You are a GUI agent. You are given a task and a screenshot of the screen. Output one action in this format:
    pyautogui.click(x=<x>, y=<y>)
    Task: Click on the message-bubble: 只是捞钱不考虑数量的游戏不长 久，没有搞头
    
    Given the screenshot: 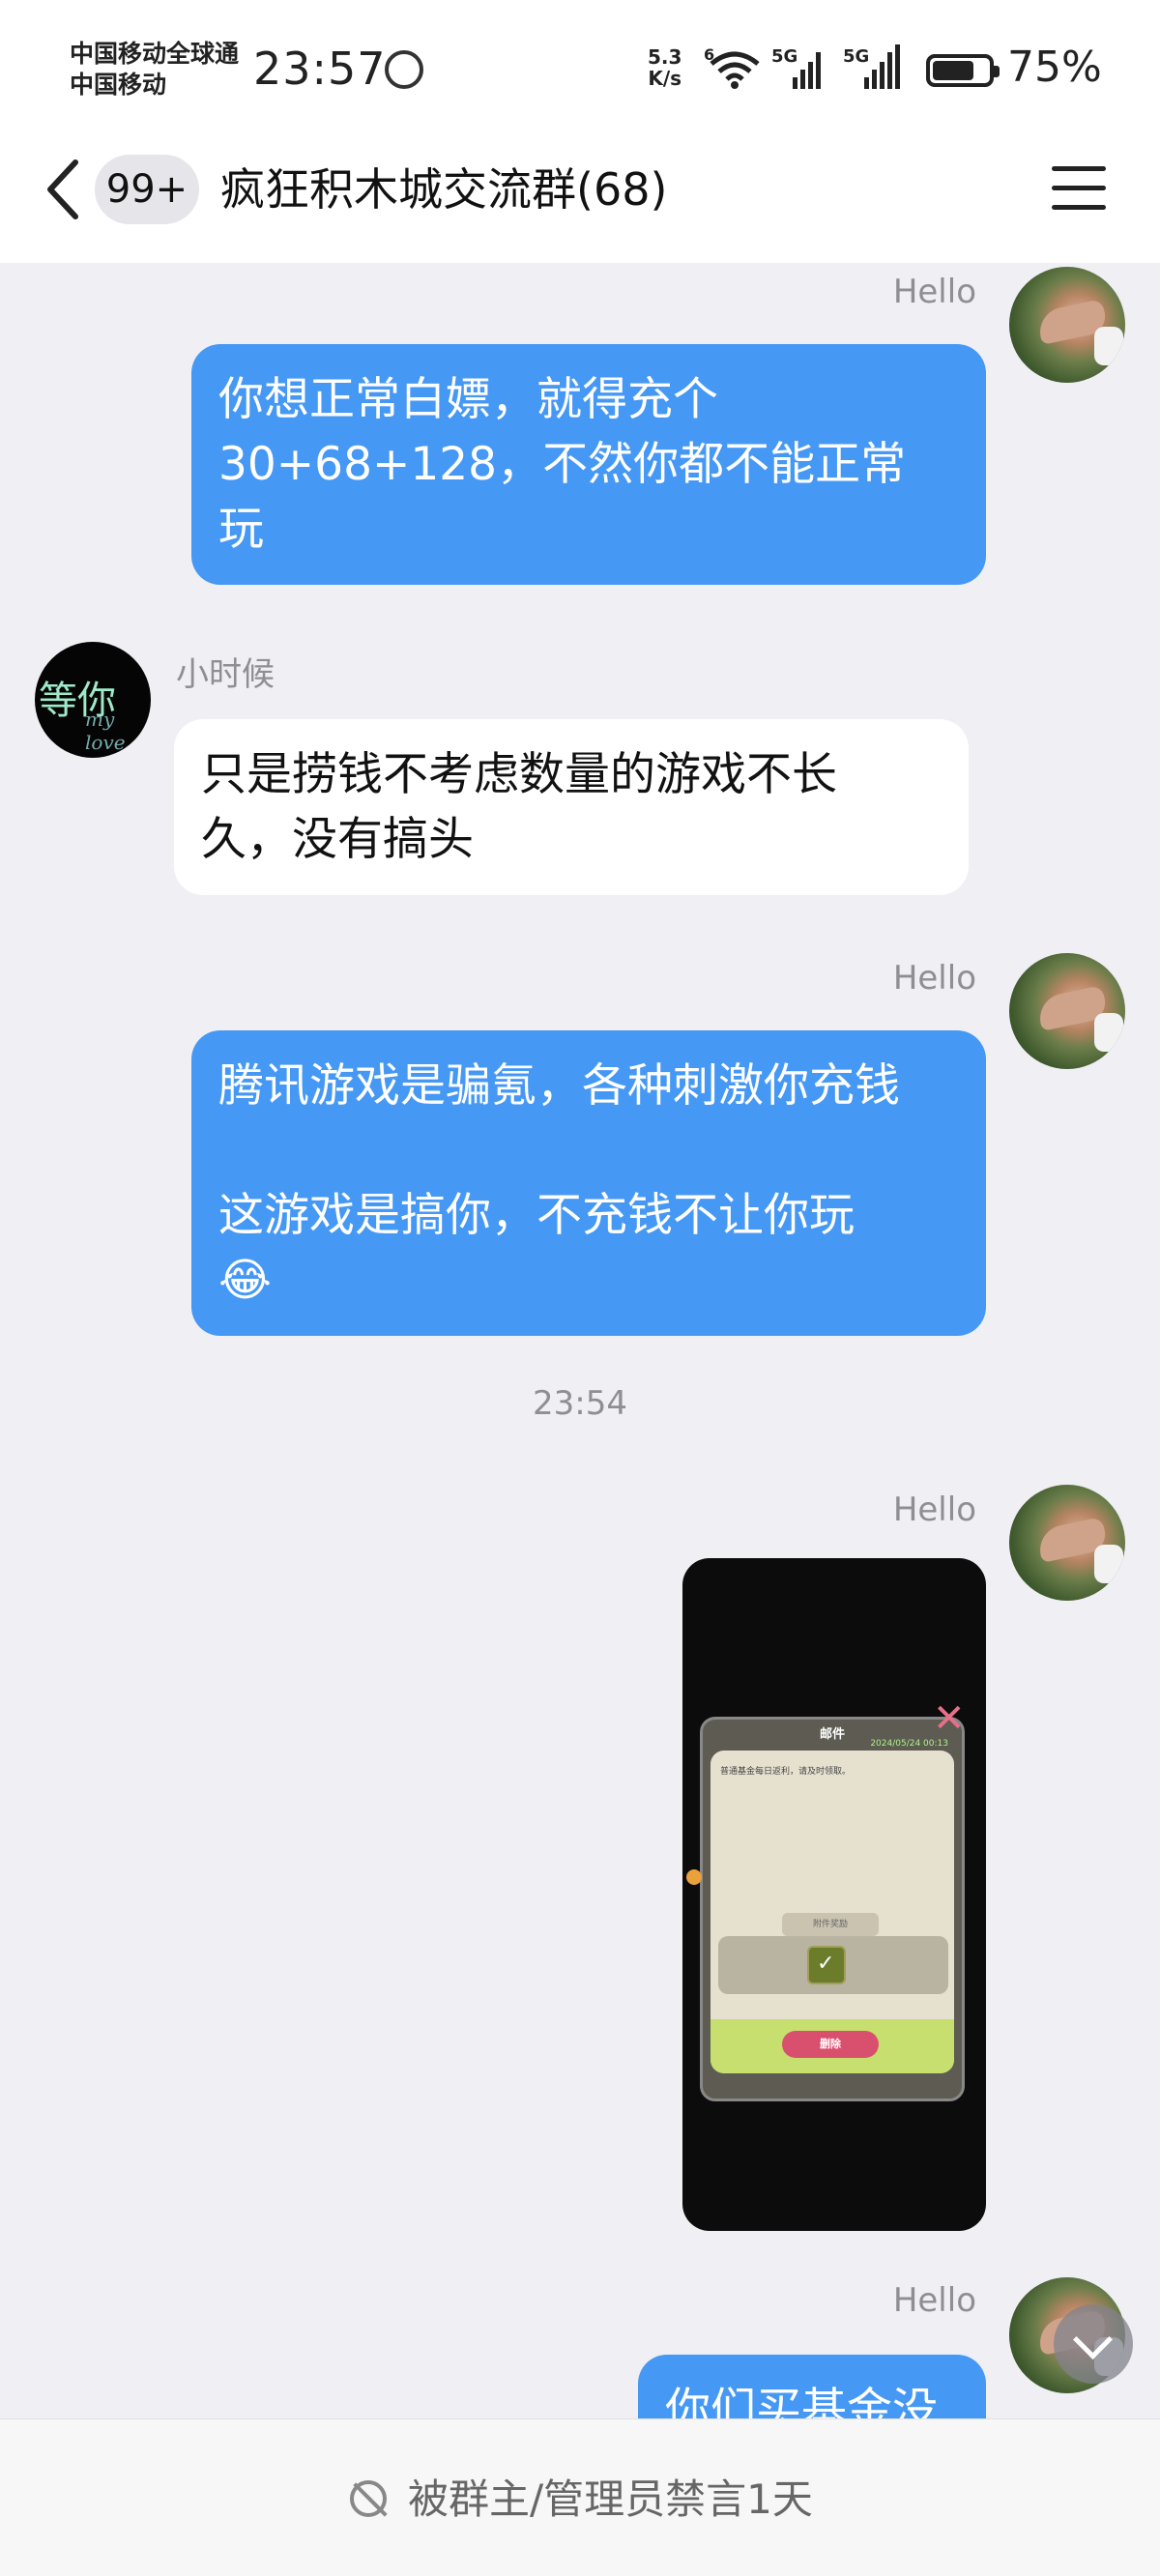 What is the action you would take?
    pyautogui.click(x=571, y=807)
    